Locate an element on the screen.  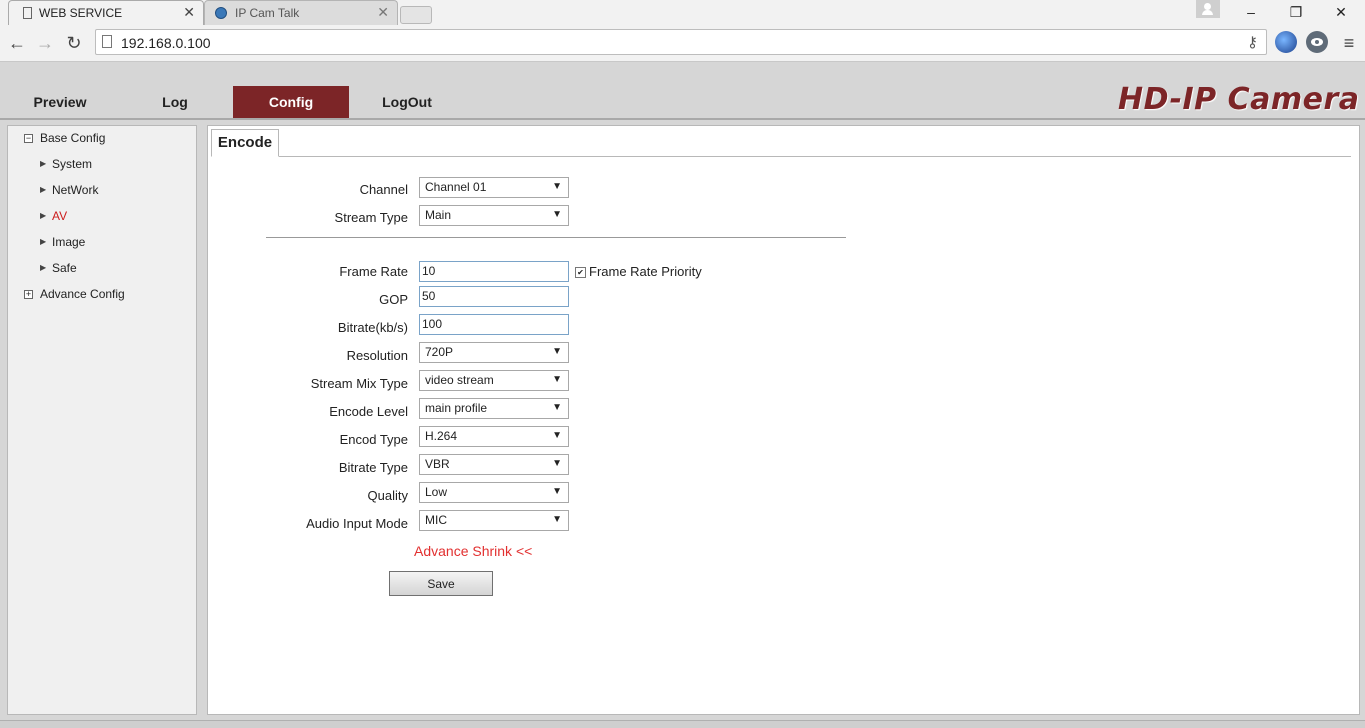
restore-icon: ❐ is located at coordinates (1296, 12).